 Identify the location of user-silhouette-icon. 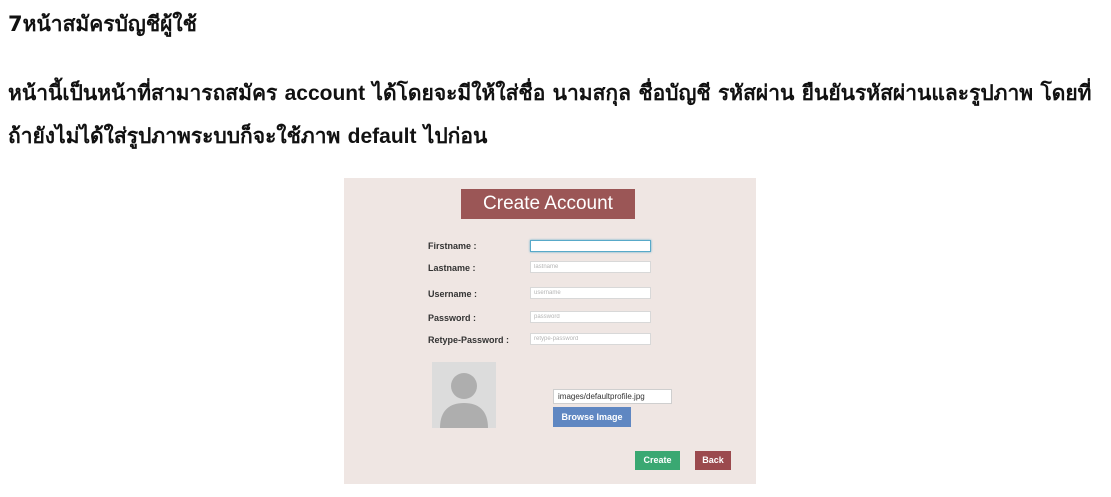
(464, 395).